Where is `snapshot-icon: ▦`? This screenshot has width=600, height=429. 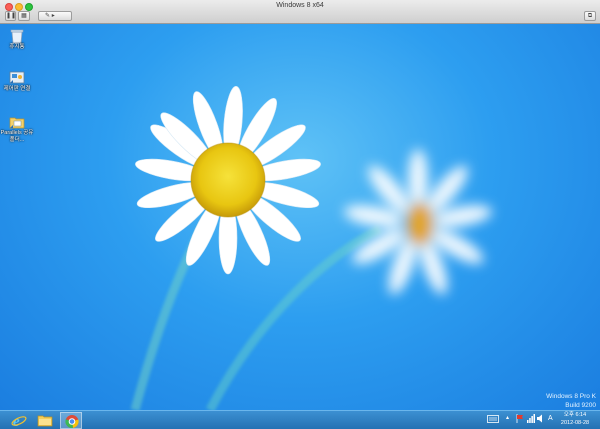 snapshot-icon: ▦ is located at coordinates (24, 16).